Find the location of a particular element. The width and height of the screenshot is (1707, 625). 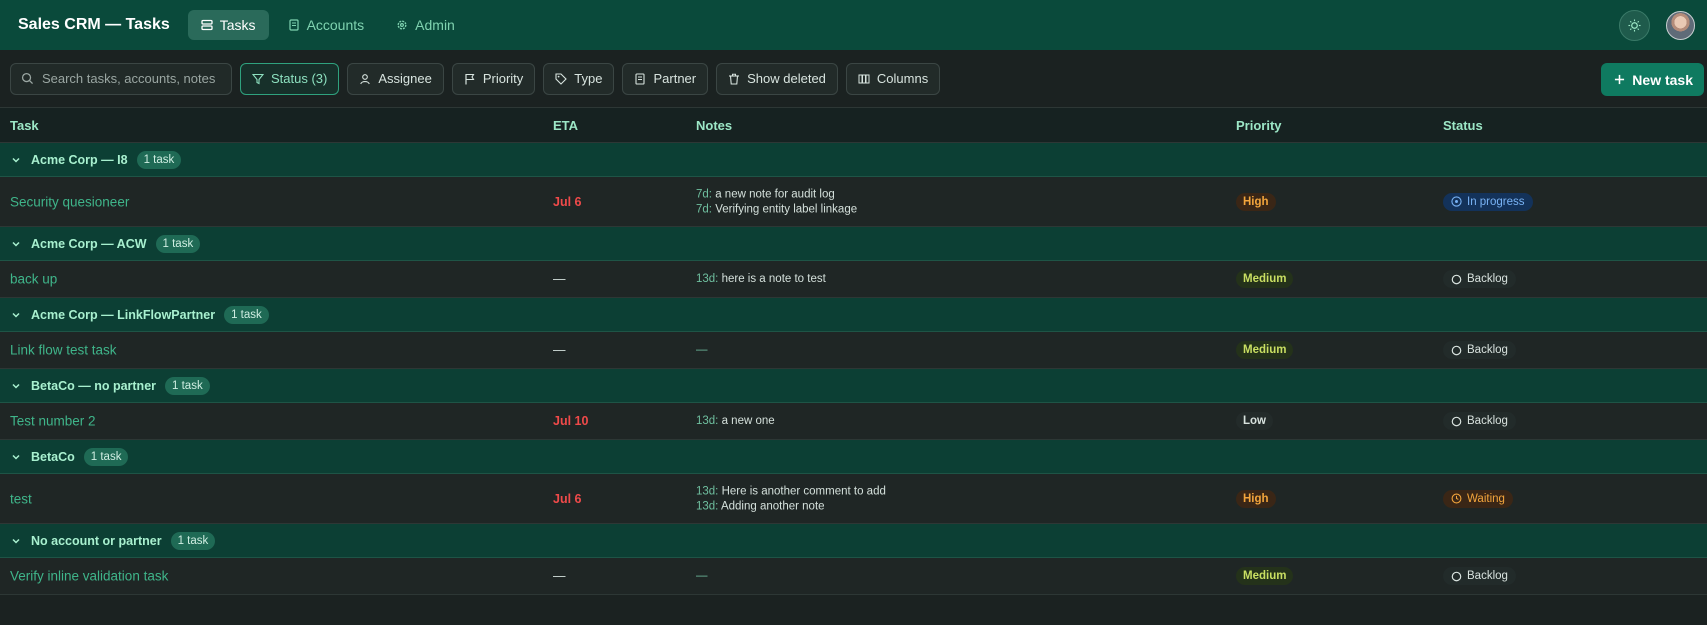

status-badge: In progress is located at coordinates (1488, 201).